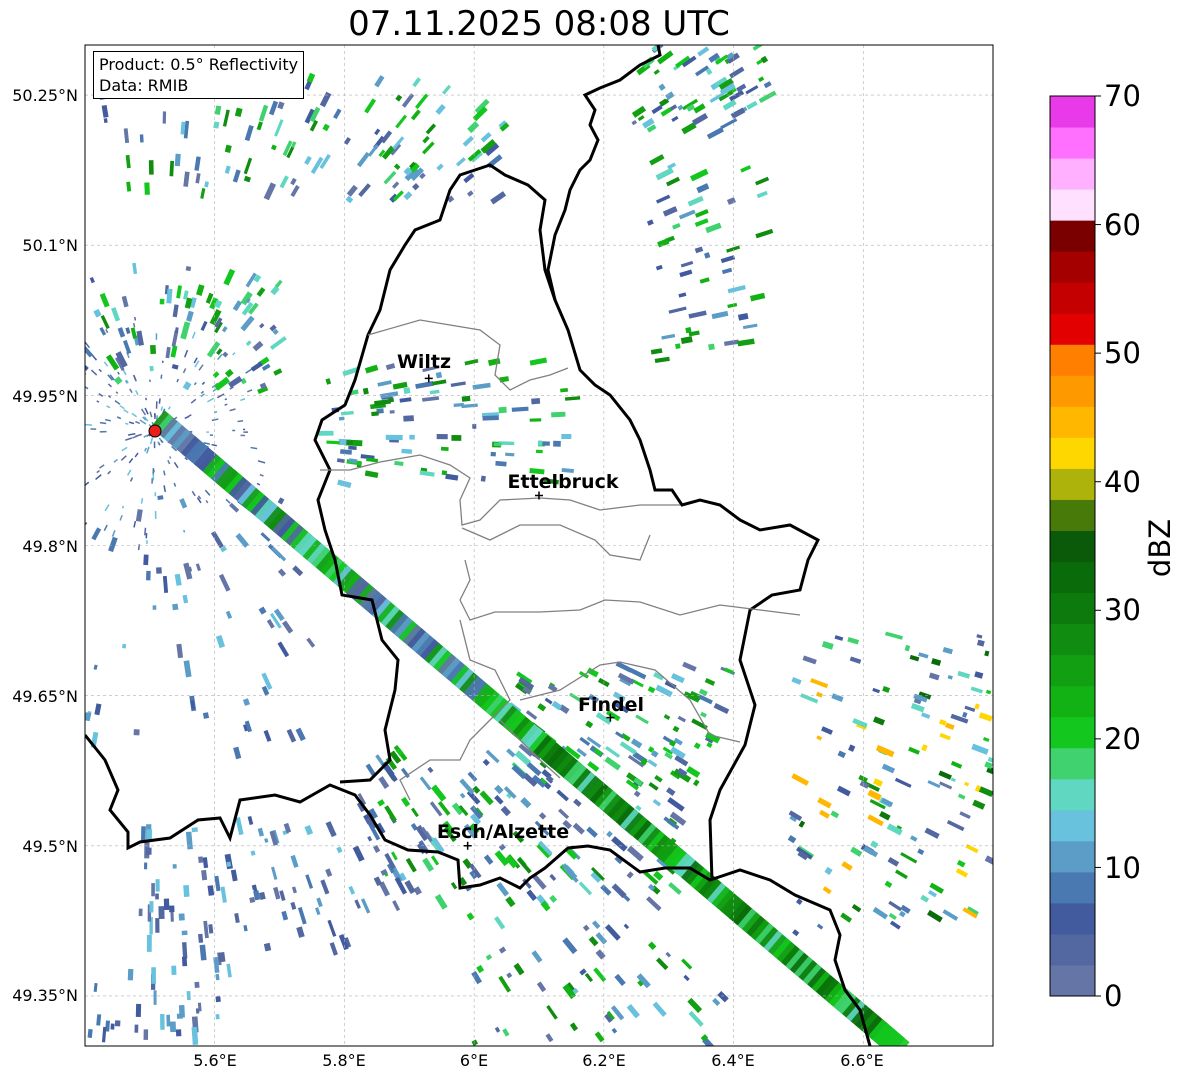 The width and height of the screenshot is (1184, 1081). Describe the element at coordinates (428, 378) in the screenshot. I see `city-marker` at that location.